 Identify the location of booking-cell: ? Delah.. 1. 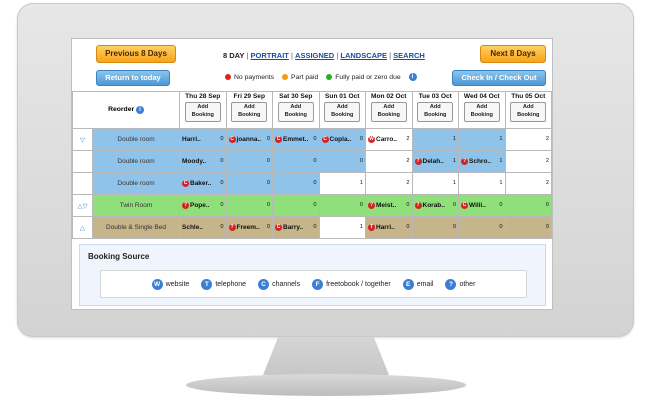
(435, 161).